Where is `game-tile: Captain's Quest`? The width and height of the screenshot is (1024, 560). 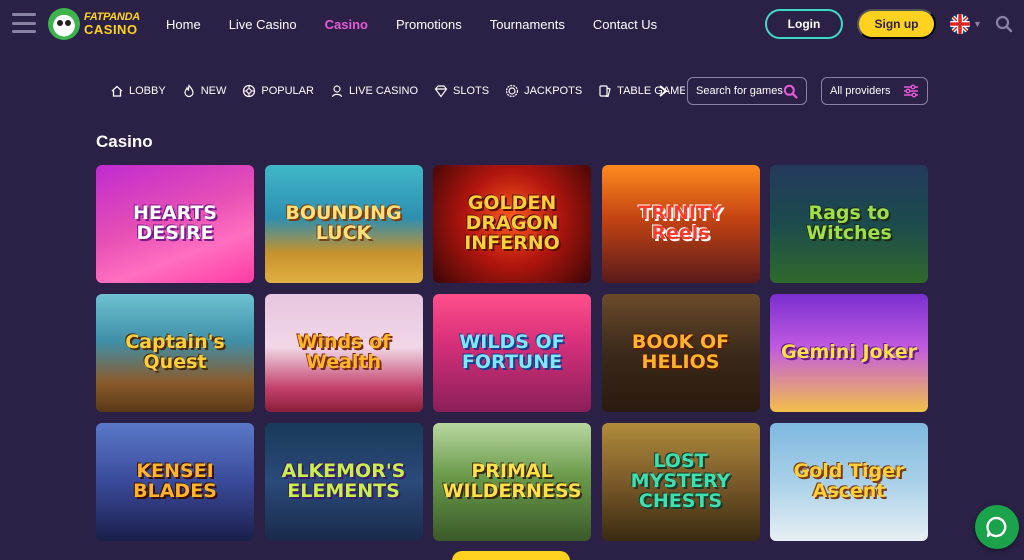
game-tile: Captain's Quest is located at coordinates (175, 353).